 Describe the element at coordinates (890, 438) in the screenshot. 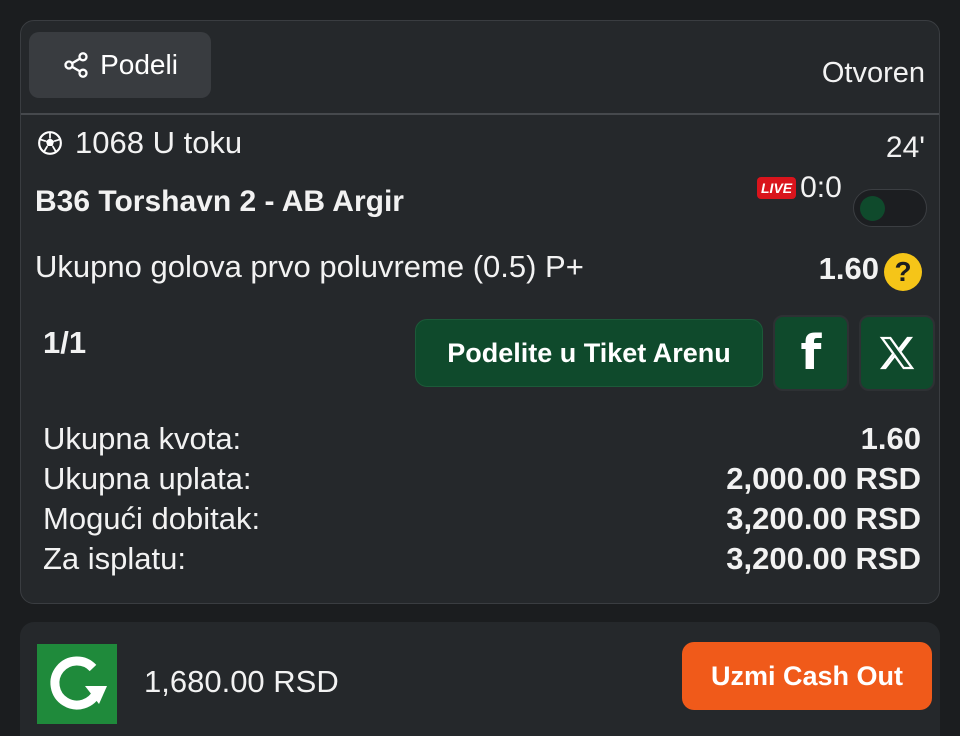

I see `summary-value: 1.60` at that location.